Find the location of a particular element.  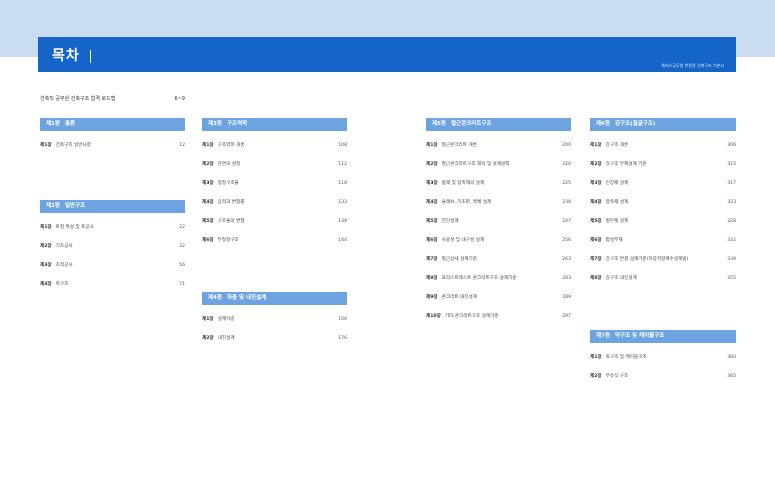

chapter-entry: 제9장 콘크리트 내진설계 289 is located at coordinates (498, 304).